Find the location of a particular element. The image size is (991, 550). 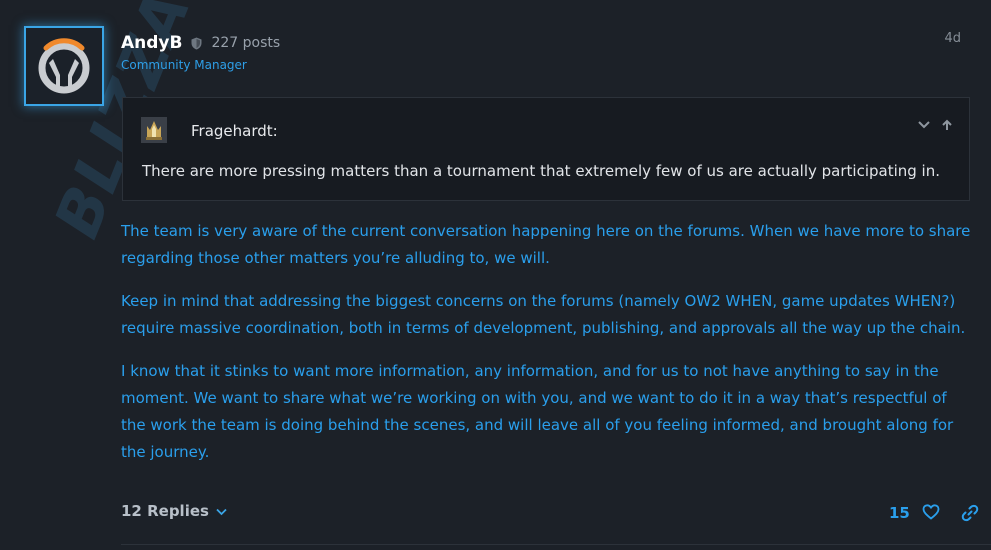

author-avatar is located at coordinates (64, 66).